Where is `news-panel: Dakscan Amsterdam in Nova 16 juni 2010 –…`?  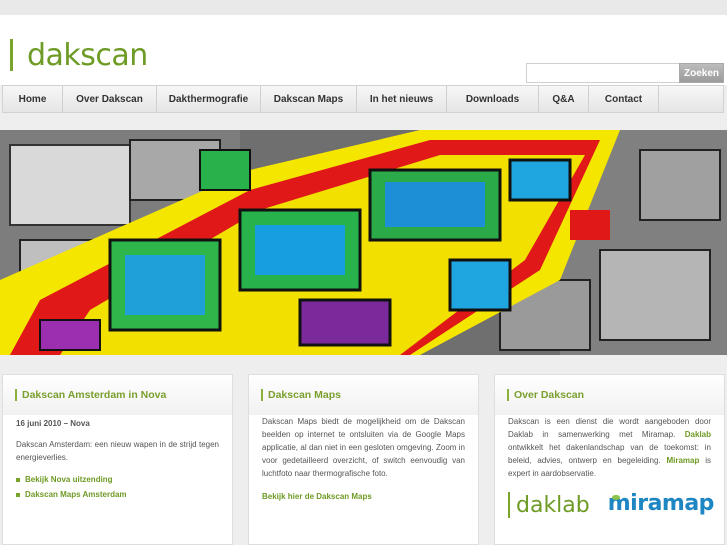 news-panel: Dakscan Amsterdam in Nova 16 juni 2010 –… is located at coordinates (117, 459).